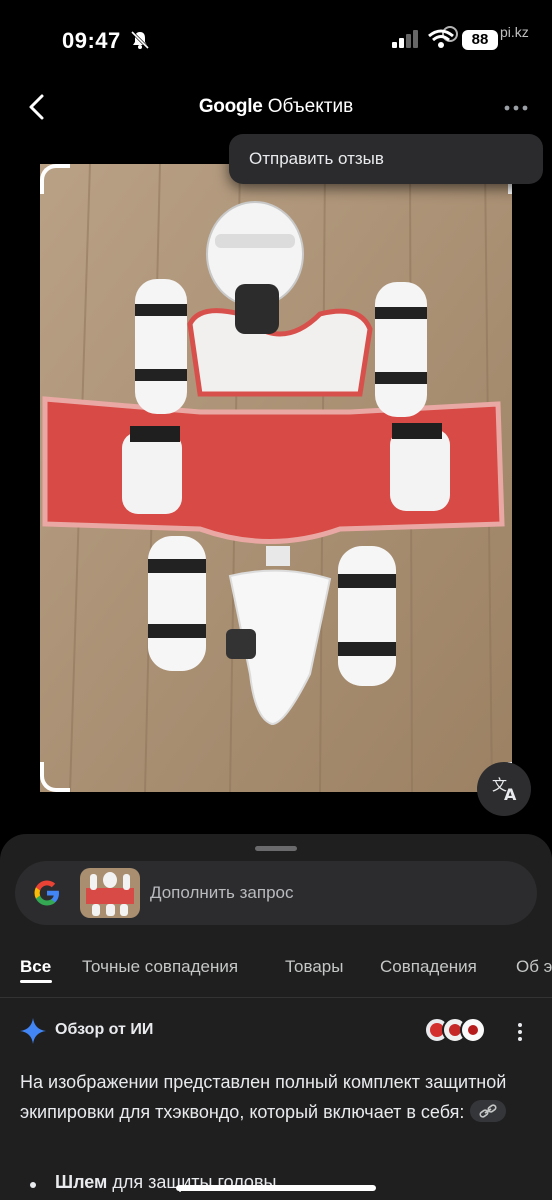 Image resolution: width=552 pixels, height=1200 pixels. I want to click on title-brand: Google, so click(230, 106).